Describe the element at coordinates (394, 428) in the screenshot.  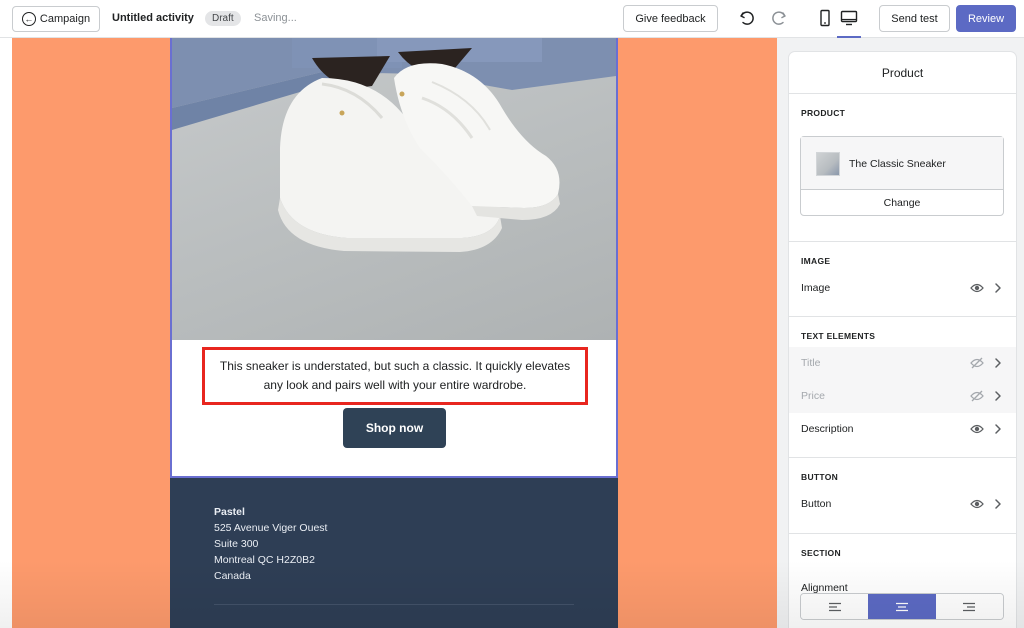
I see `shop-now-button: Shop now` at that location.